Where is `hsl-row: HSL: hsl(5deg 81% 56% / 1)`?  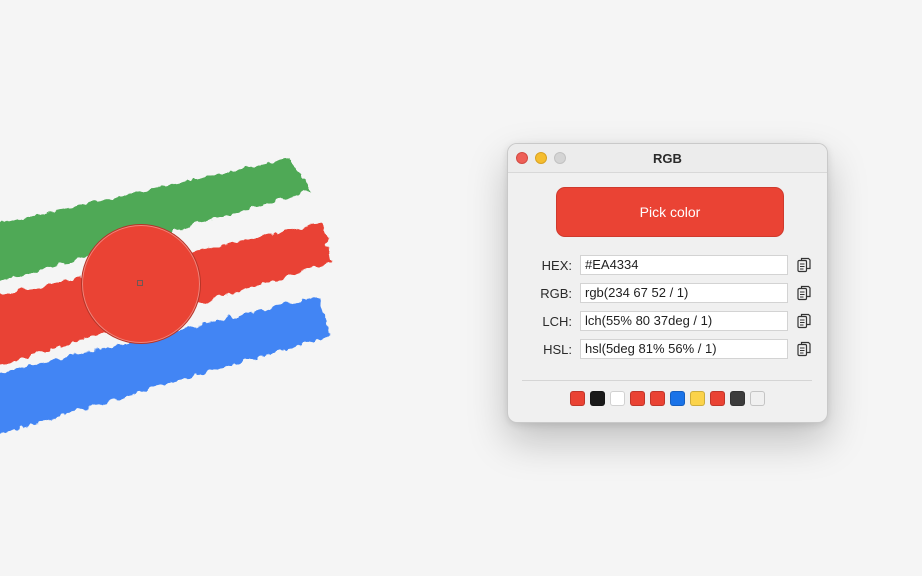 hsl-row: HSL: hsl(5deg 81% 56% / 1) is located at coordinates (667, 350).